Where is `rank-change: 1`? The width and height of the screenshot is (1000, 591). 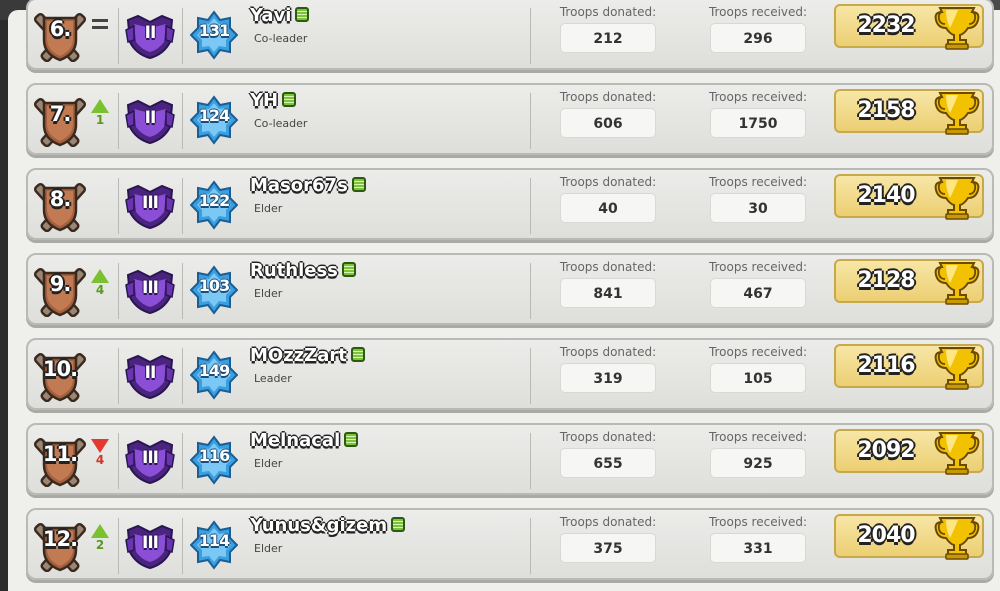
rank-change: 1 is located at coordinates (100, 113).